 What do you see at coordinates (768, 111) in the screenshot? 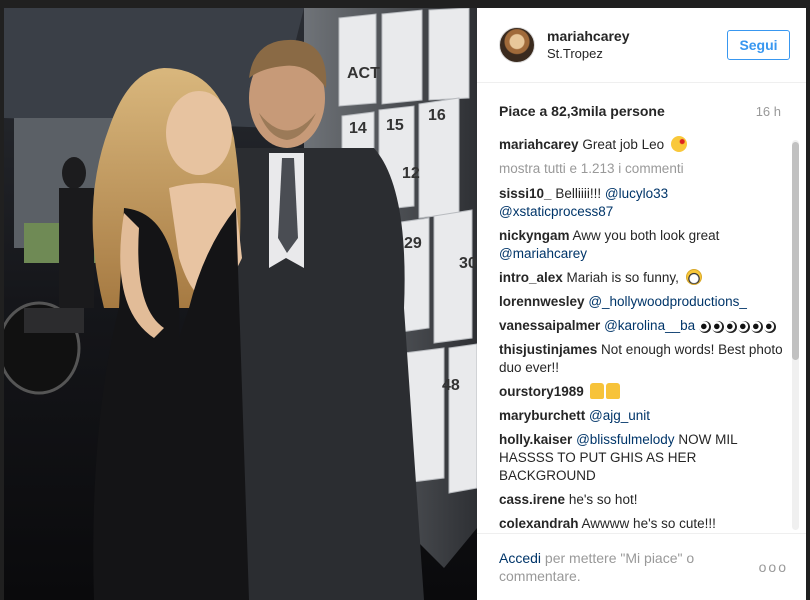
I see `post-timestamp: 16 h` at bounding box center [768, 111].